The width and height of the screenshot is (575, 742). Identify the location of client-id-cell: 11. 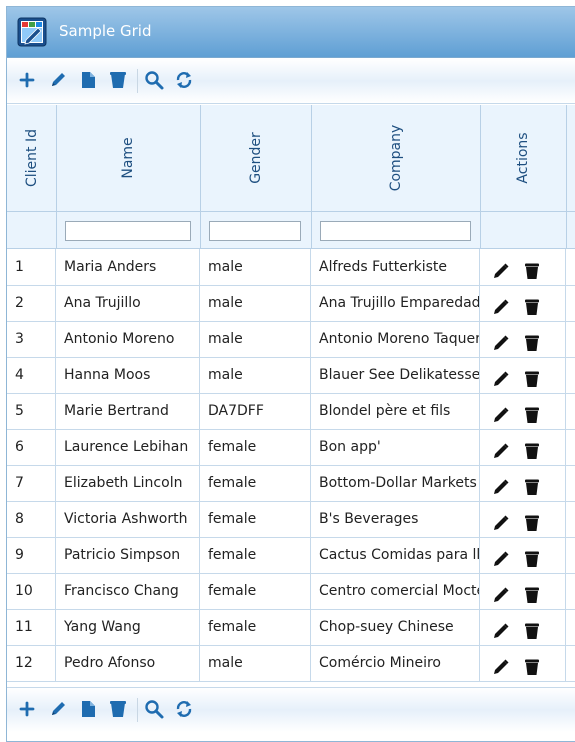
(31, 627).